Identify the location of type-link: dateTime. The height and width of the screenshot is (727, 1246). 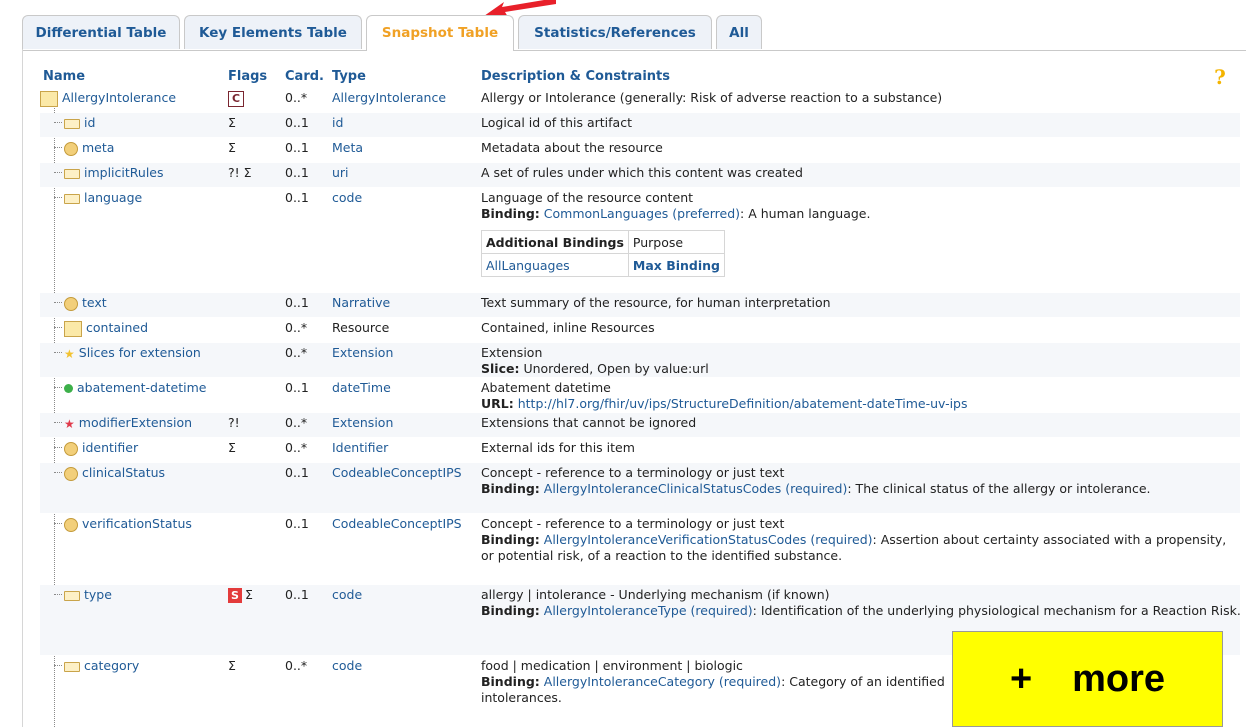
(361, 387).